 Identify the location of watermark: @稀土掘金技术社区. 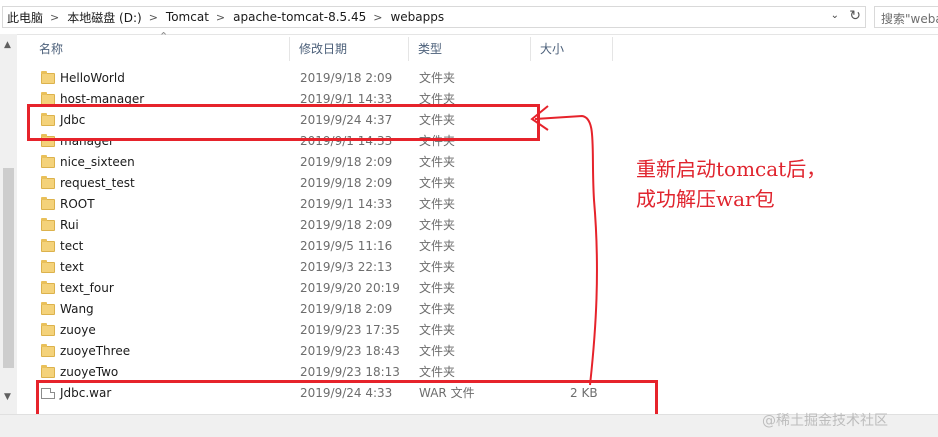
(825, 421).